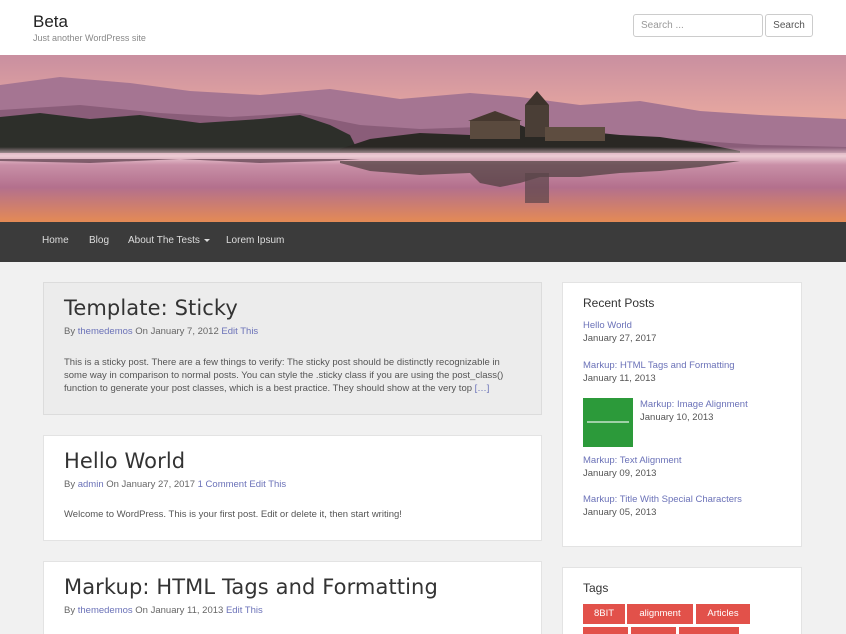  What do you see at coordinates (55, 240) in the screenshot?
I see `nav-item-home: Home` at bounding box center [55, 240].